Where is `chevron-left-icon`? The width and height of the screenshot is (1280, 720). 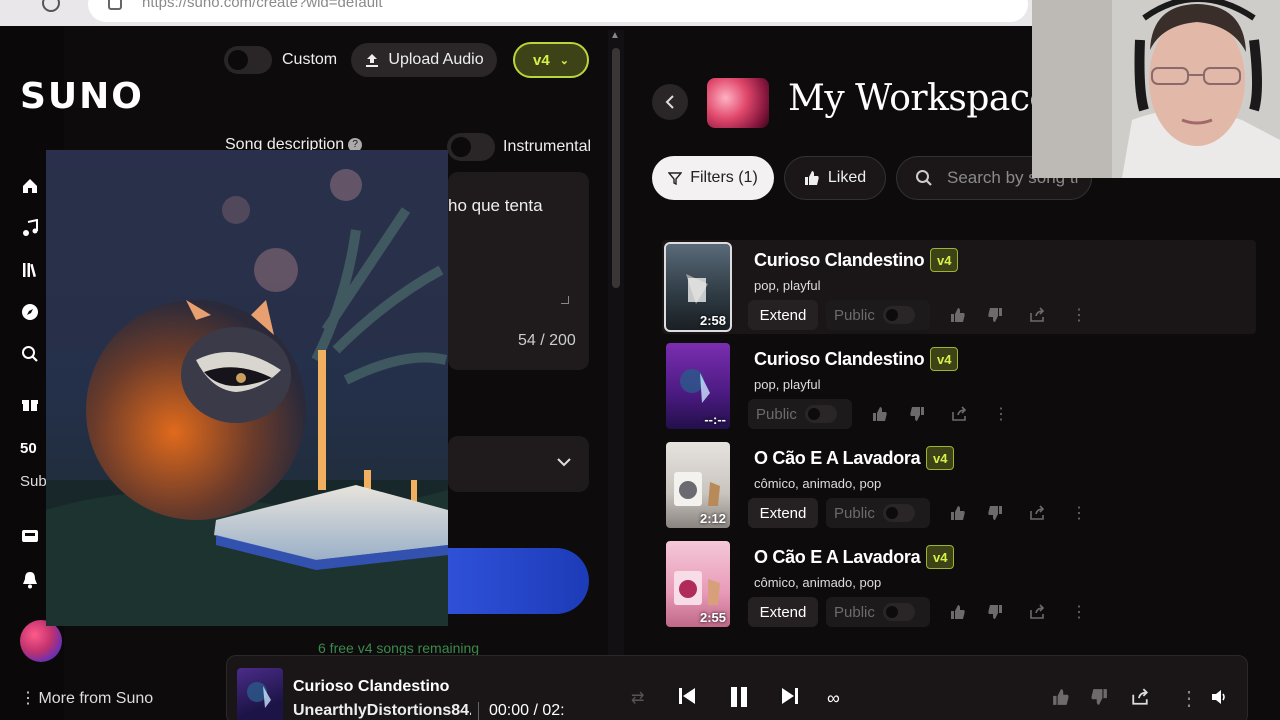 chevron-left-icon is located at coordinates (669, 102).